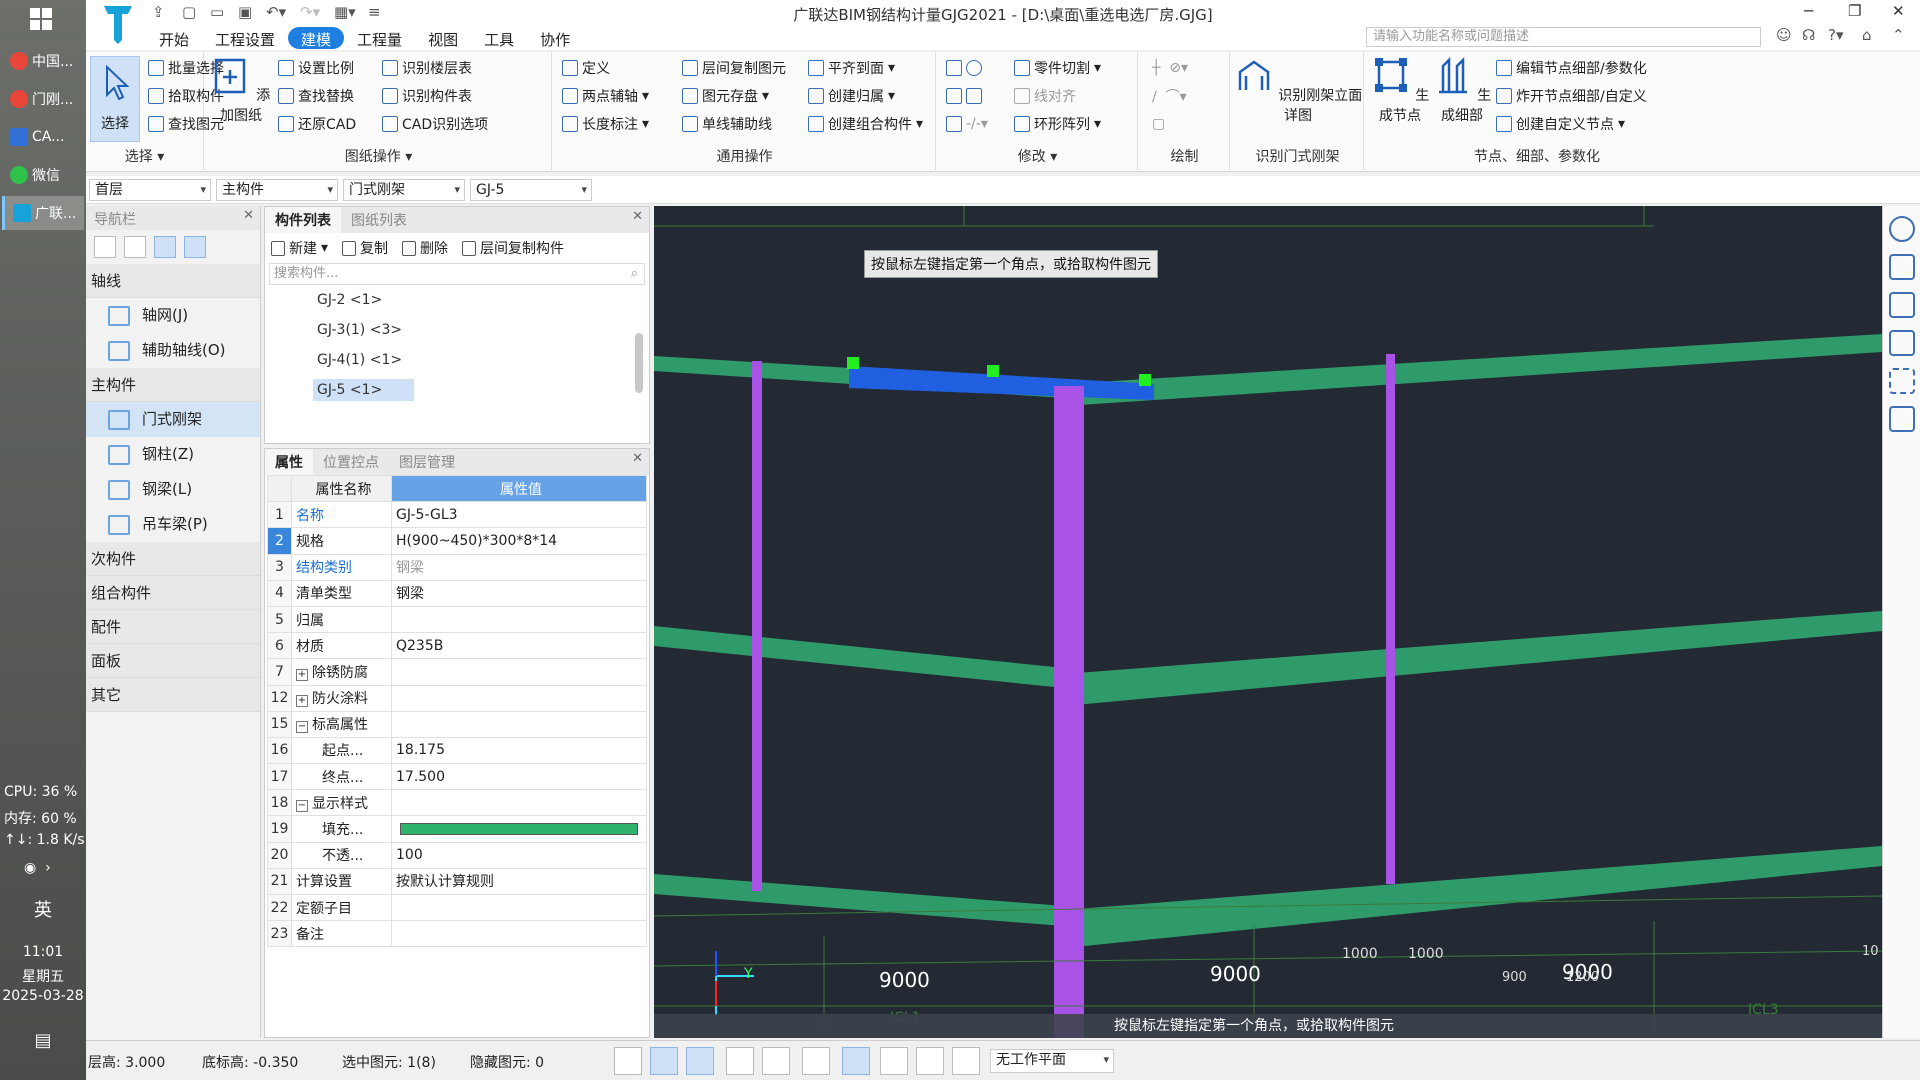 Image resolution: width=1920 pixels, height=1080 pixels. I want to click on nav-item-steel-column: 钢柱(Z), so click(173, 454).